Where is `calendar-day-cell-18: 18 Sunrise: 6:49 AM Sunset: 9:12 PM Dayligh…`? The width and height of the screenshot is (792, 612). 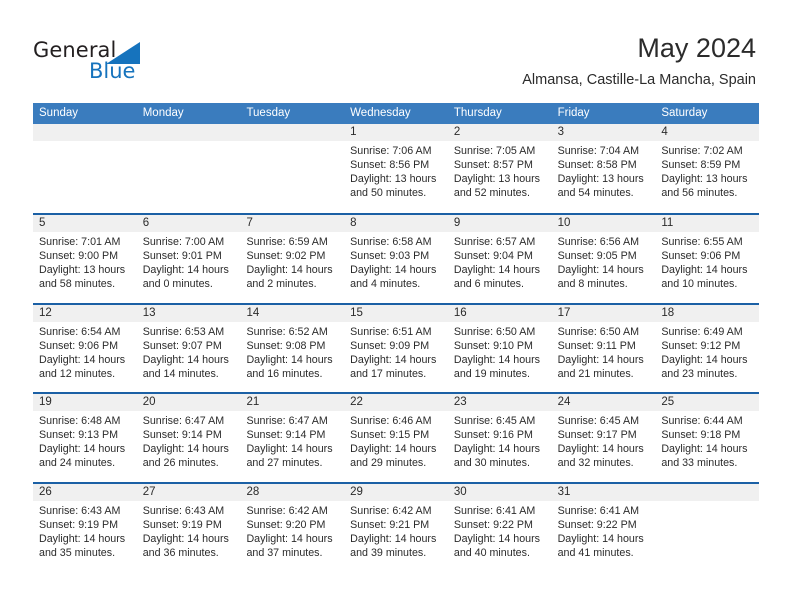
calendar-day-cell-18: 18 Sunrise: 6:49 AM Sunset: 9:12 PM Dayligh… is located at coordinates (707, 348).